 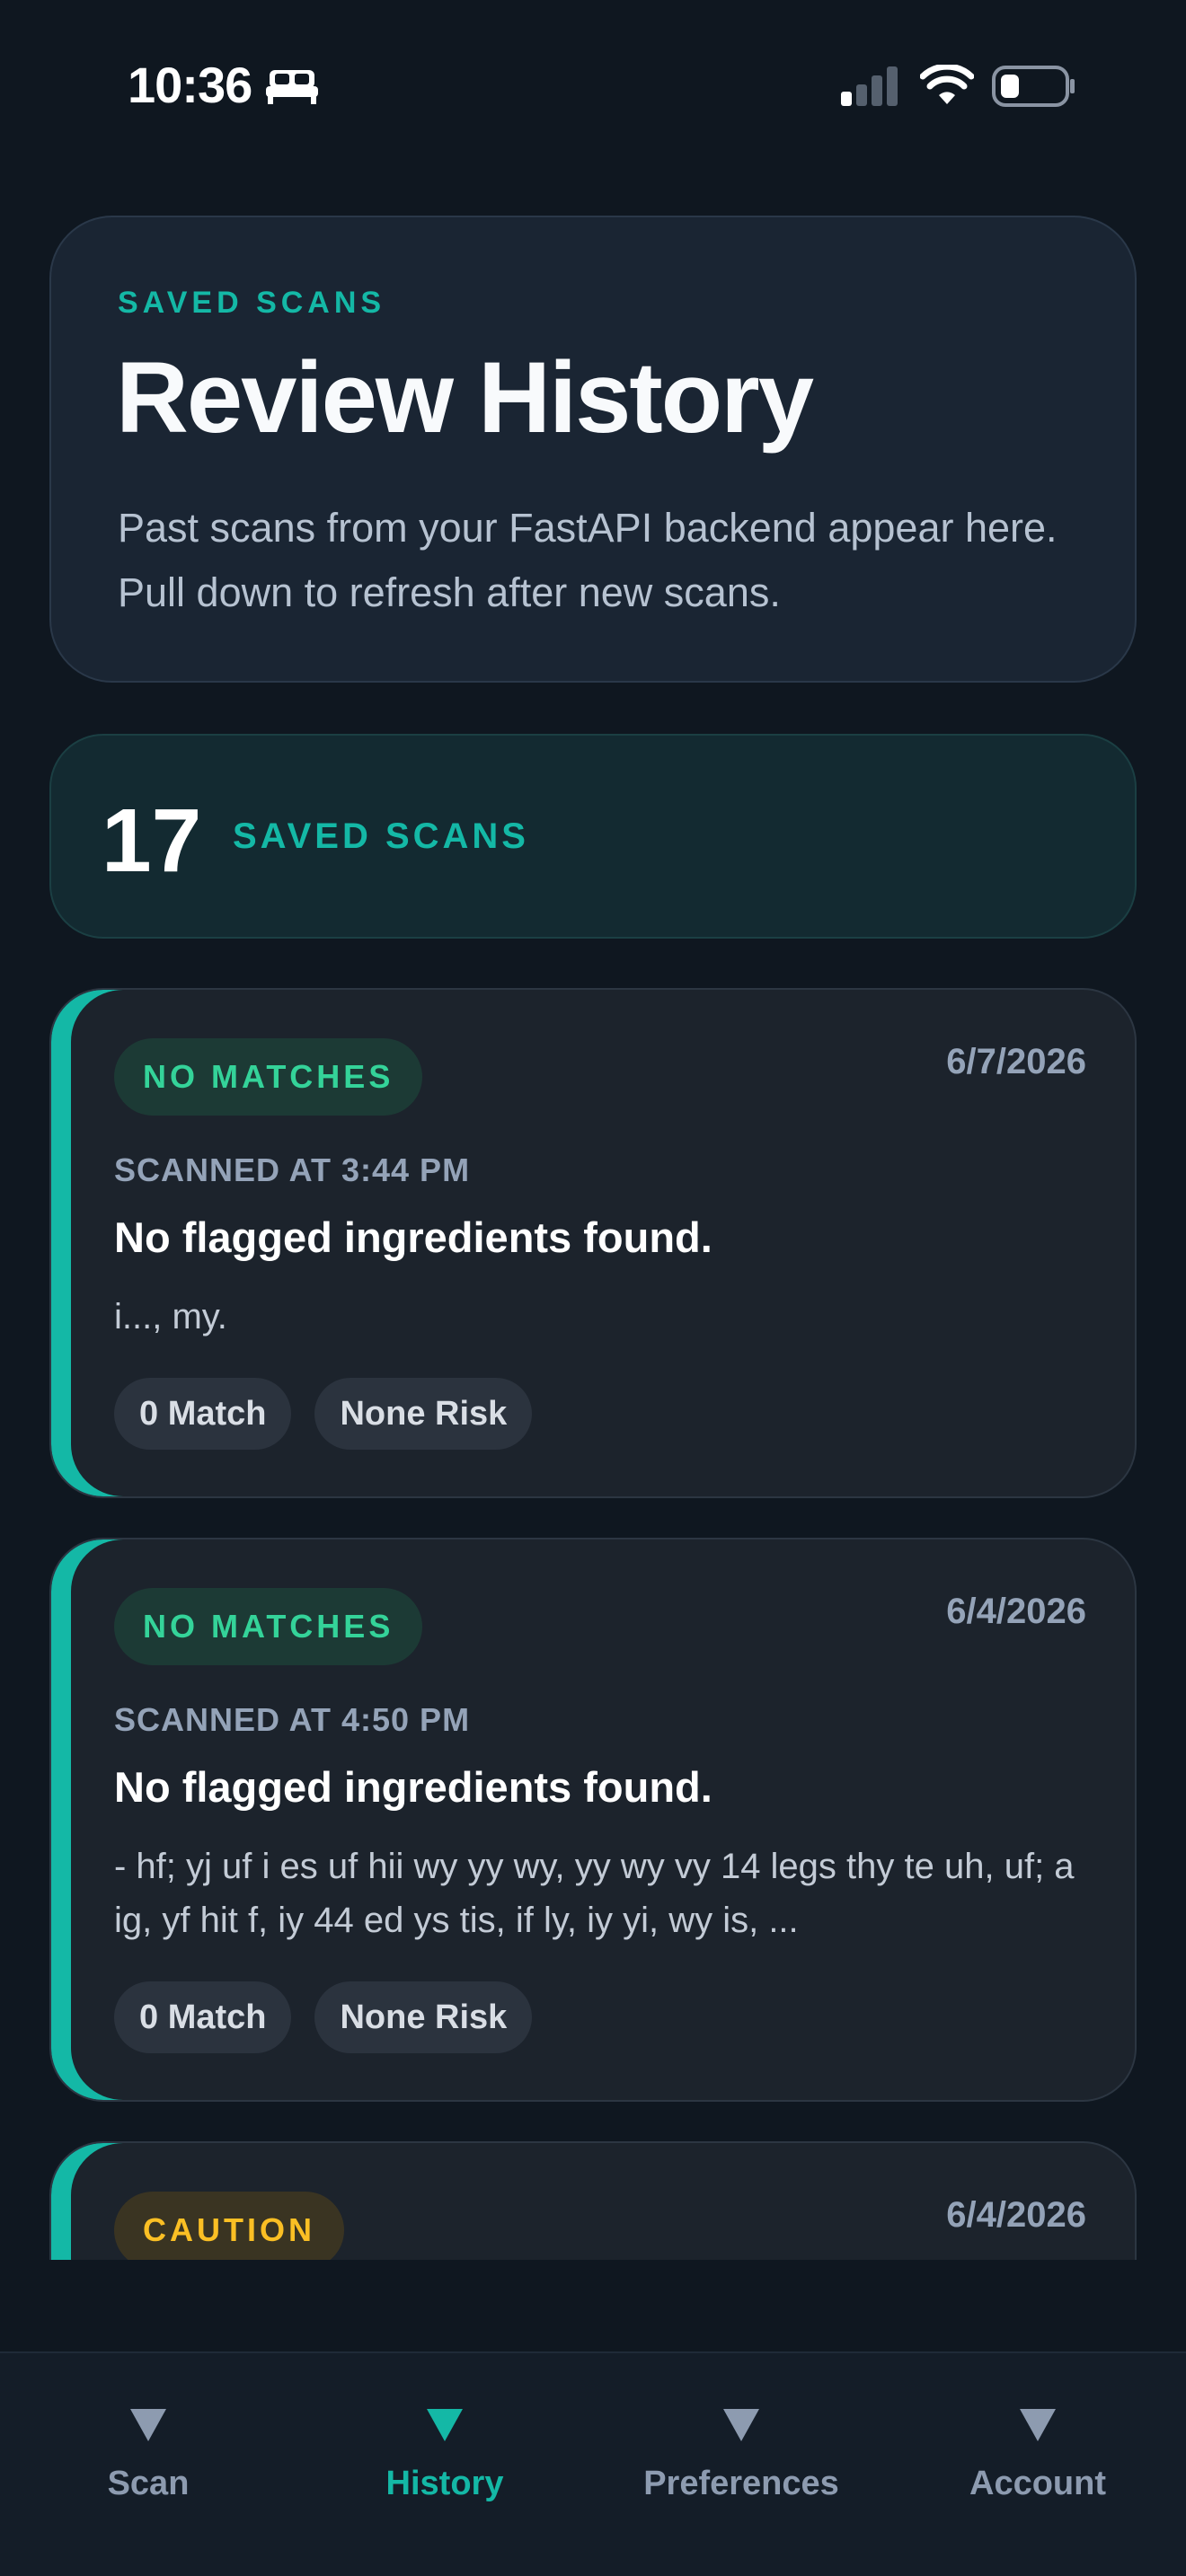 What do you see at coordinates (1038, 2464) in the screenshot?
I see `tab-account: Account` at bounding box center [1038, 2464].